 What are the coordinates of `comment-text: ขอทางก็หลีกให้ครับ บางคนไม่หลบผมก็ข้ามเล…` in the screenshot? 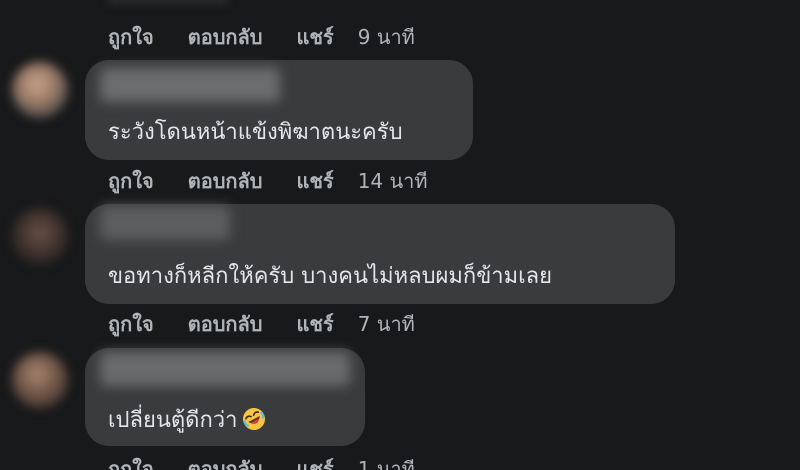 It's located at (330, 276).